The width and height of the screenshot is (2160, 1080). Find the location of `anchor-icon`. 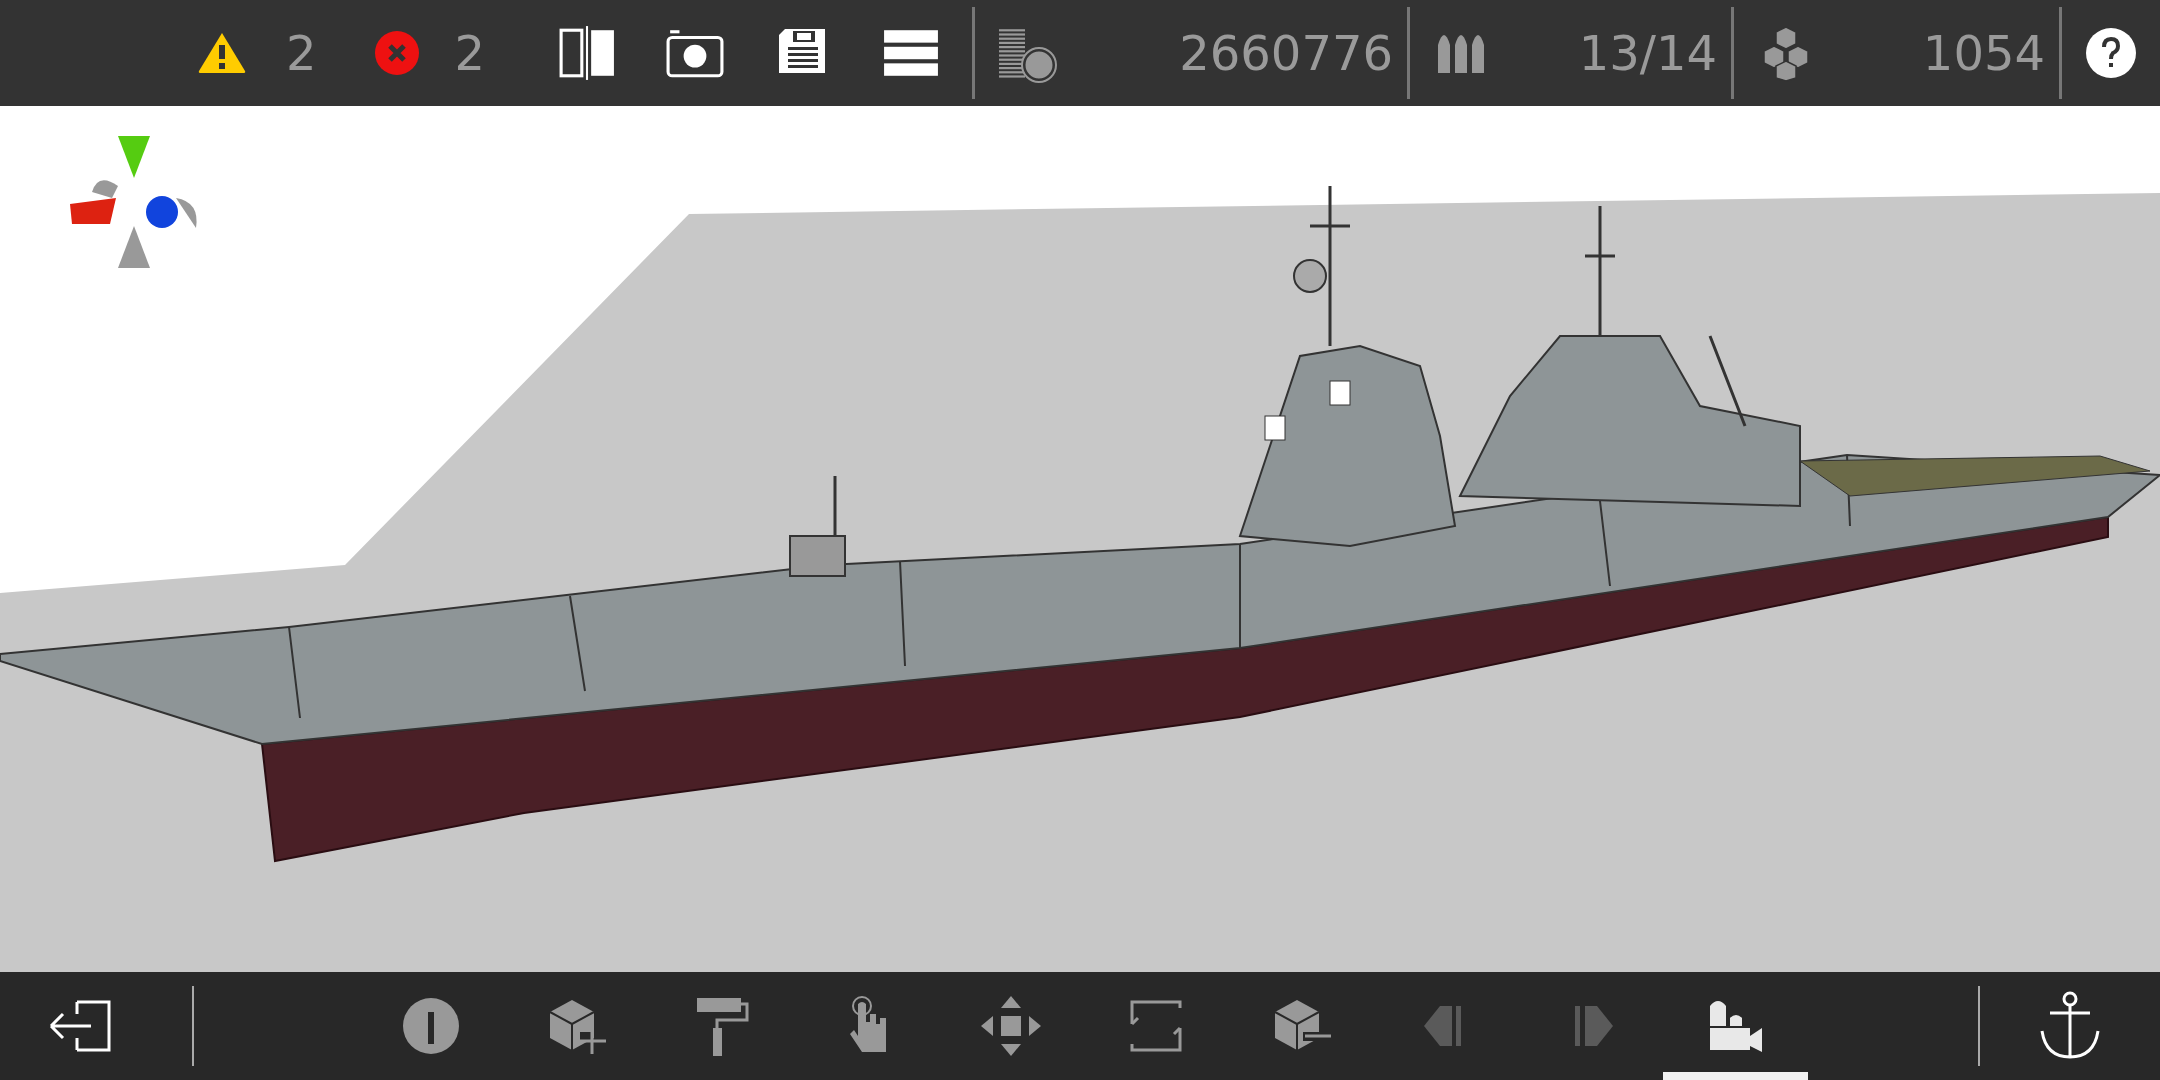

anchor-icon is located at coordinates (2070, 1026).